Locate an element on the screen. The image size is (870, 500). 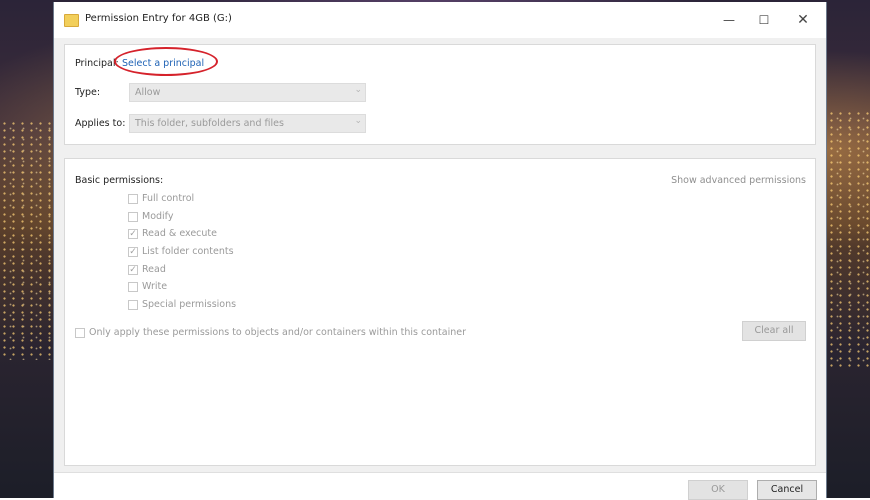
permission-label: Full control is located at coordinates (168, 198).